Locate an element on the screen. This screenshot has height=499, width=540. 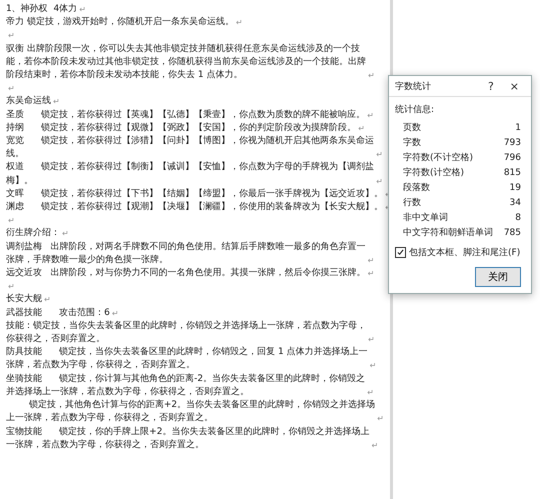
paragraph-text: 武器技能 攻击范围：6 is located at coordinates (58, 313).